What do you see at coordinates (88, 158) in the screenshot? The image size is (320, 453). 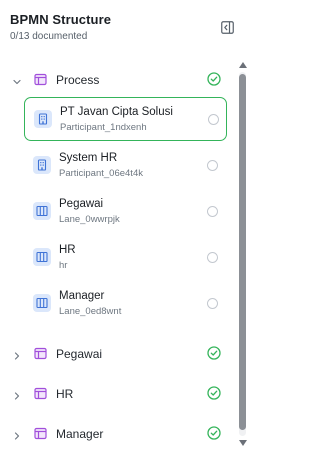 I see `item-name: System HR` at bounding box center [88, 158].